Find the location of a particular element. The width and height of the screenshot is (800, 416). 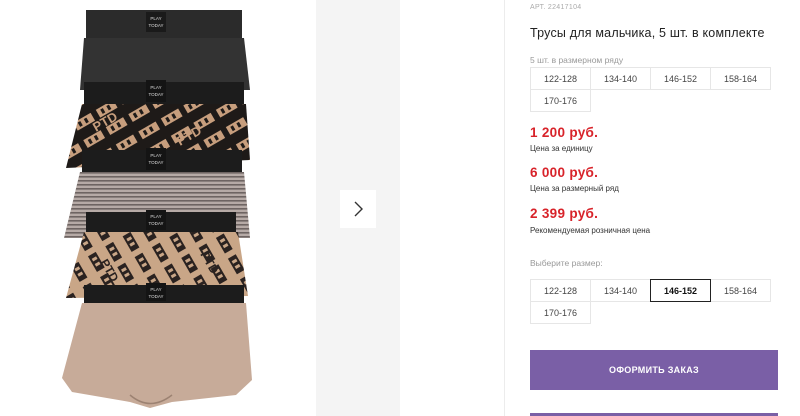

price-retail: 2 399 руб. is located at coordinates (564, 213).